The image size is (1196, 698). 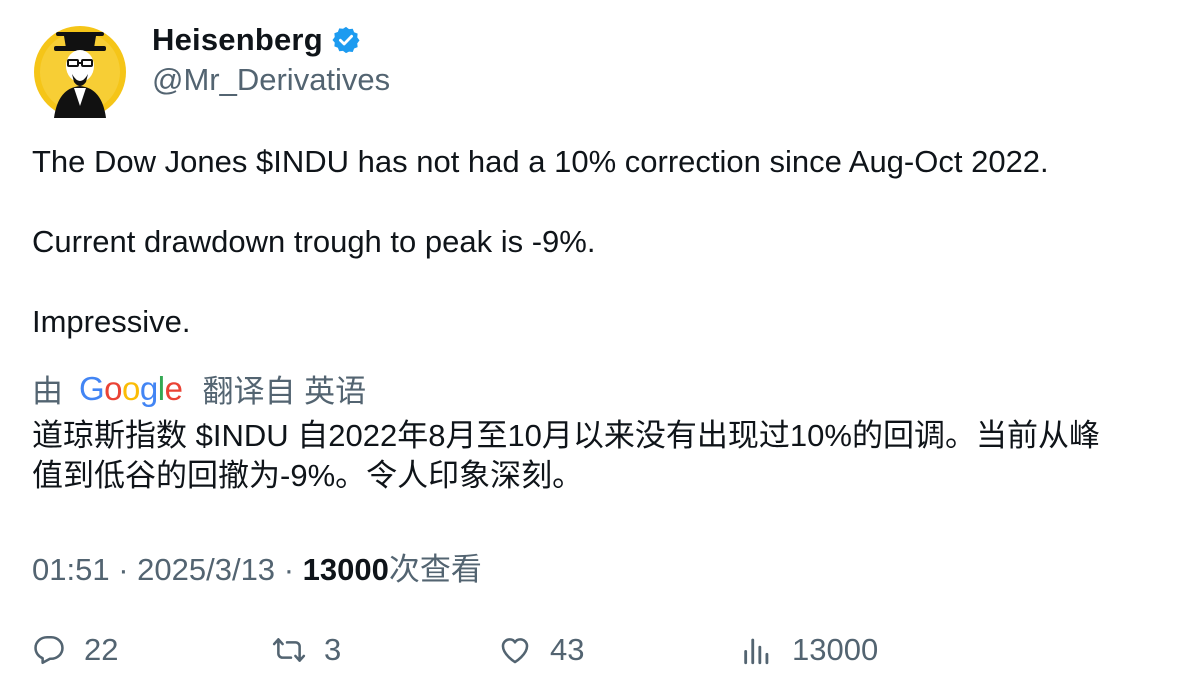 I want to click on tweet-date: 2025/3/13, so click(x=206, y=569).